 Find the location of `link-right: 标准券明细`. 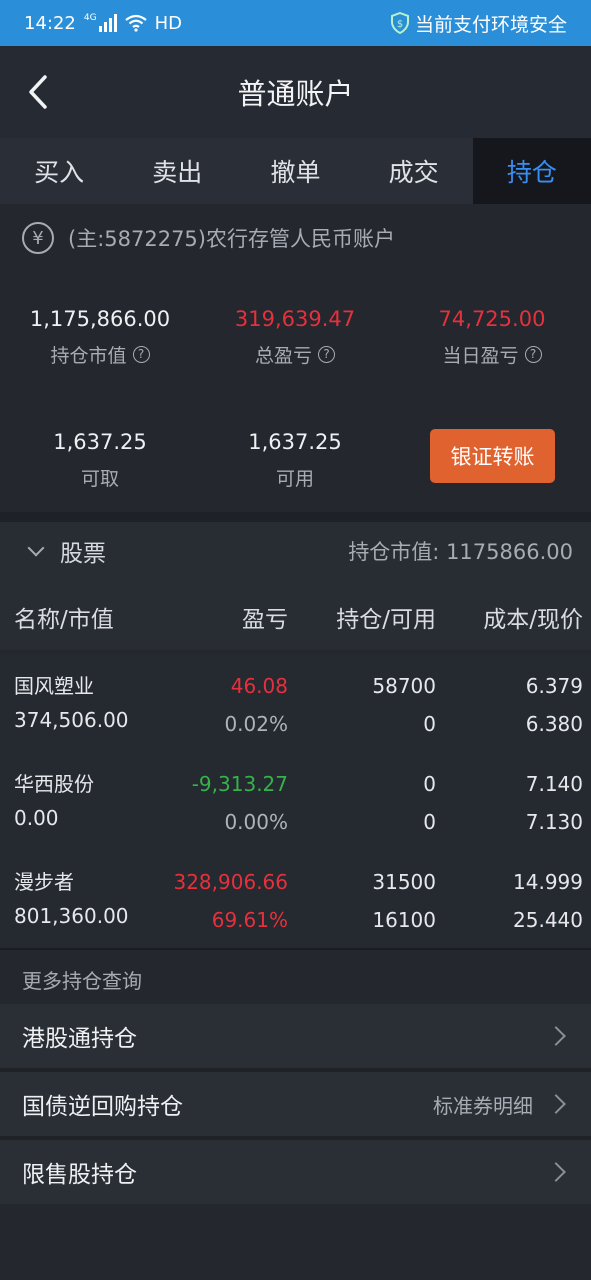

link-right: 标准券明细 is located at coordinates (501, 1104).